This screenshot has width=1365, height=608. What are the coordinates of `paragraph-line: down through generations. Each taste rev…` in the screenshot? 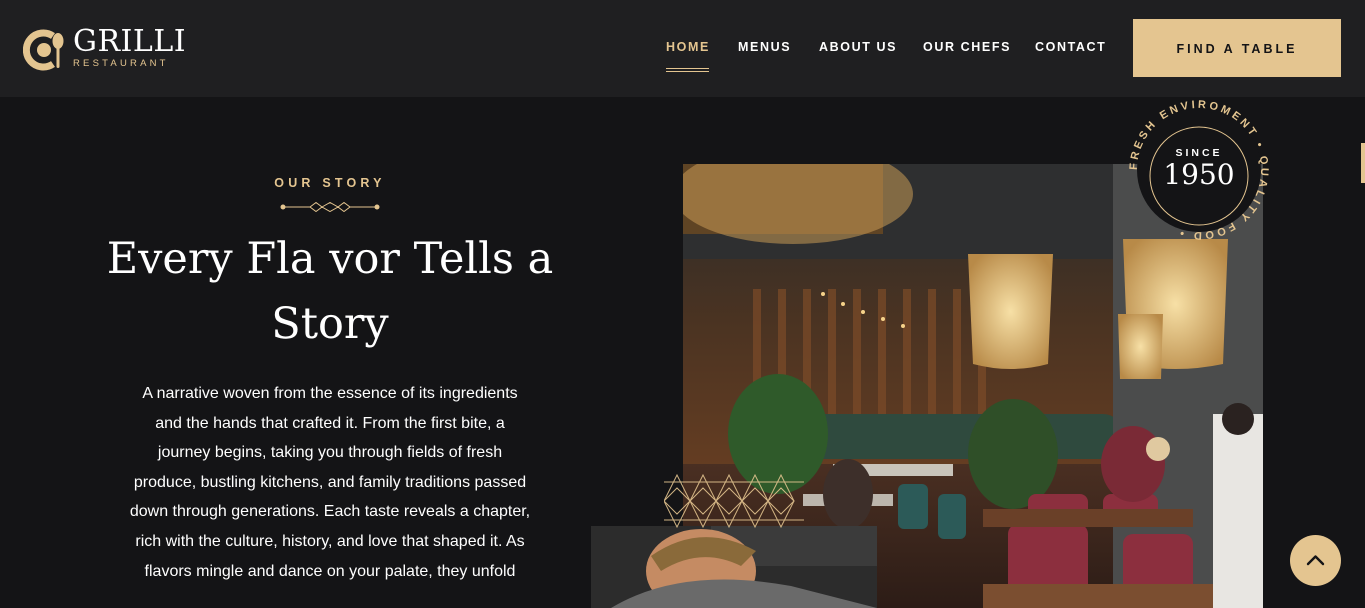 It's located at (330, 512).